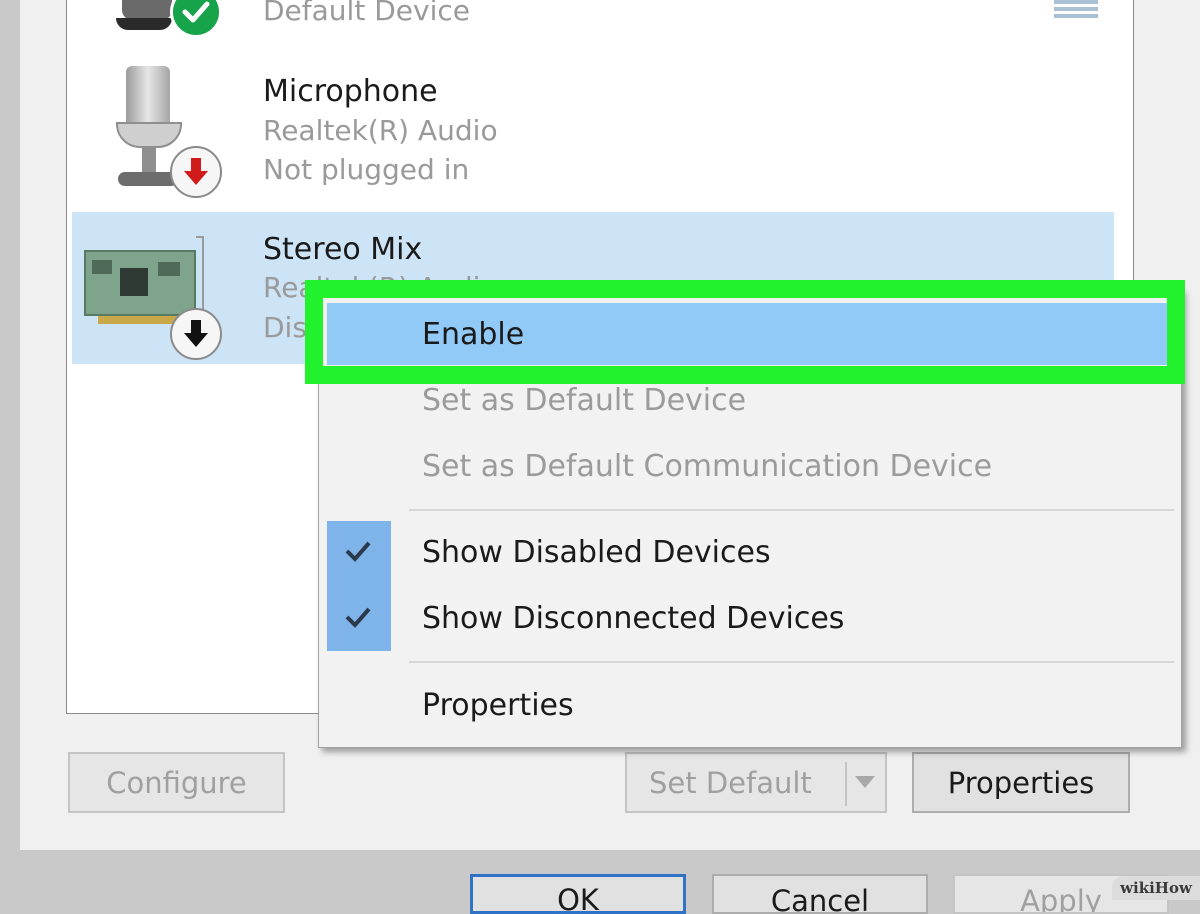  I want to click on configure-button: Configure, so click(176, 782).